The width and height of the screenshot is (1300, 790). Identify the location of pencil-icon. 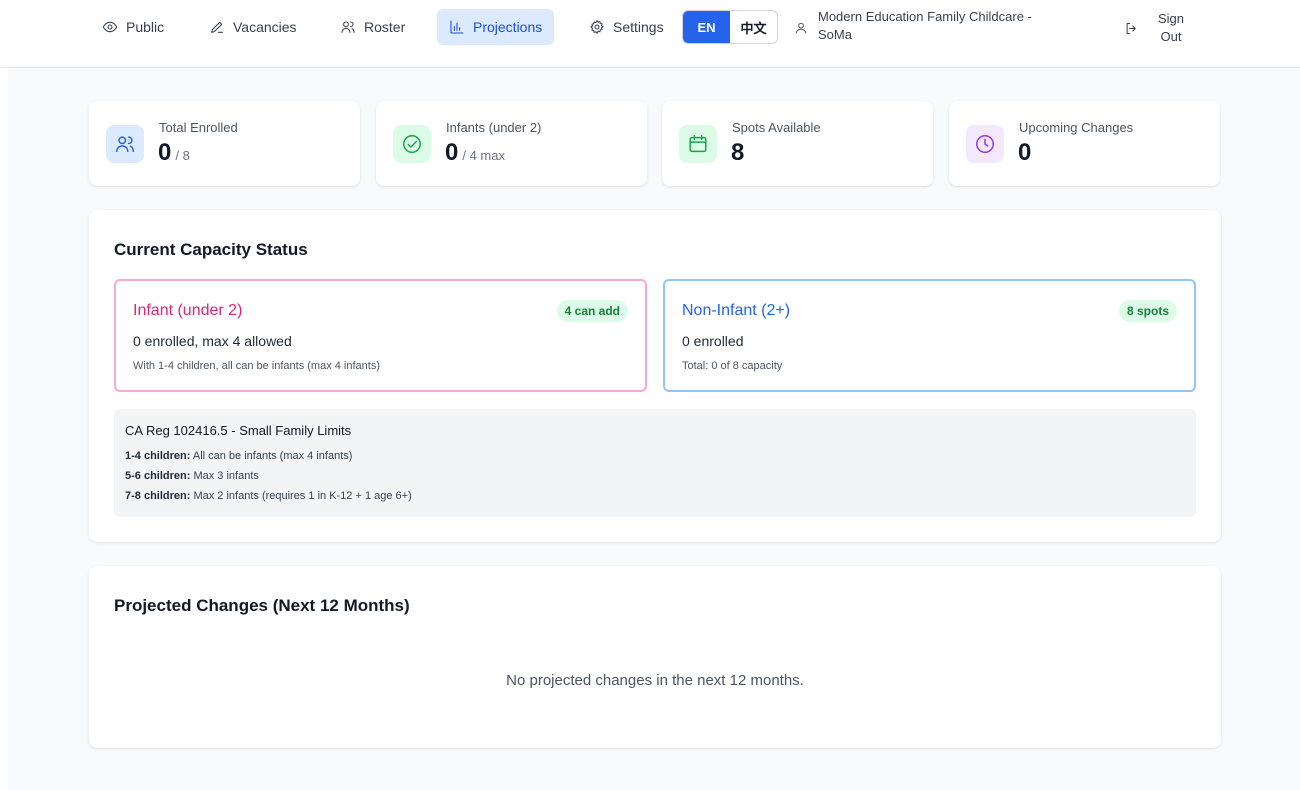
(217, 27).